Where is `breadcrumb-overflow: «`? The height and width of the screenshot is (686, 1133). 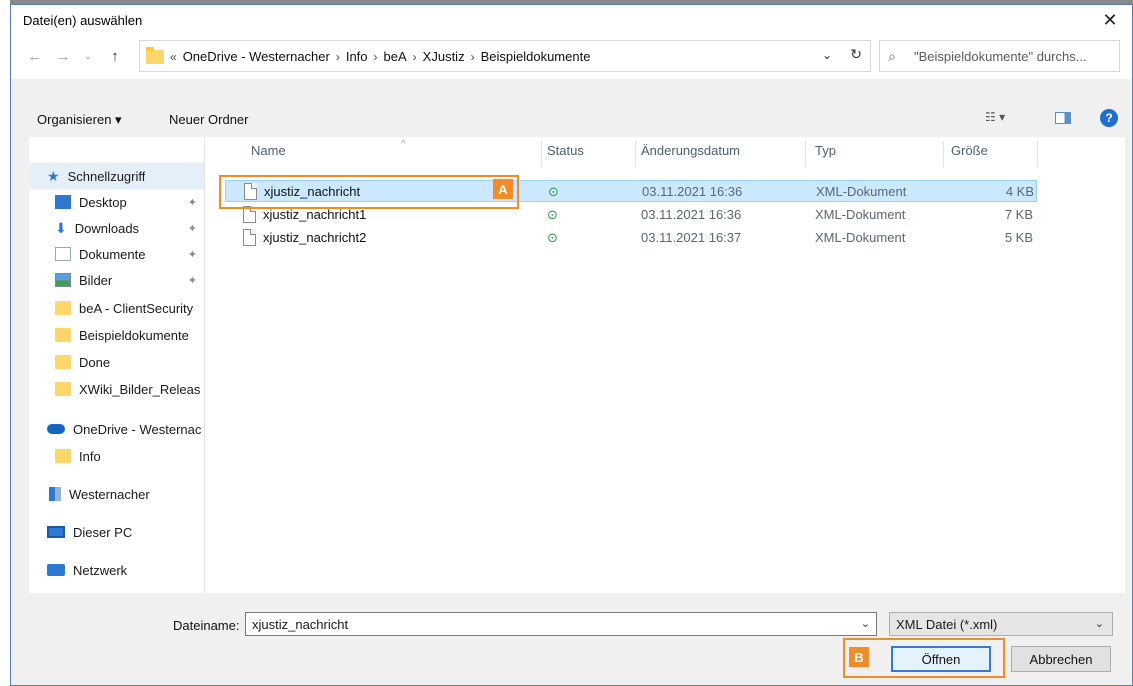
breadcrumb-overflow: « is located at coordinates (173, 57).